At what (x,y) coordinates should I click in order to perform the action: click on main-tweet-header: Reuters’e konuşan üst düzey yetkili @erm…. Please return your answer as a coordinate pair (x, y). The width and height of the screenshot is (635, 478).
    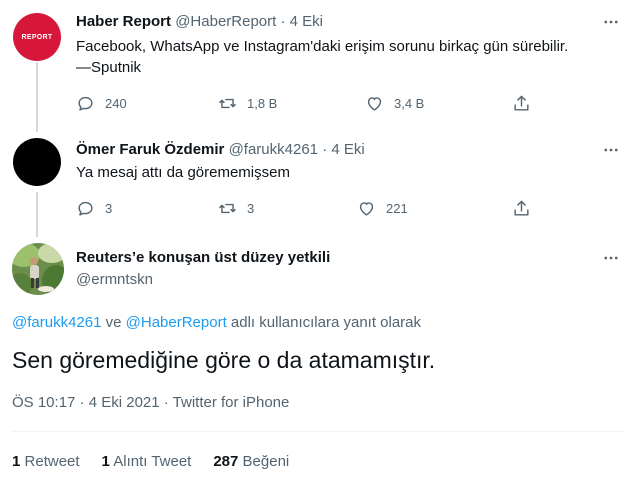
    Looking at the image, I should click on (203, 269).